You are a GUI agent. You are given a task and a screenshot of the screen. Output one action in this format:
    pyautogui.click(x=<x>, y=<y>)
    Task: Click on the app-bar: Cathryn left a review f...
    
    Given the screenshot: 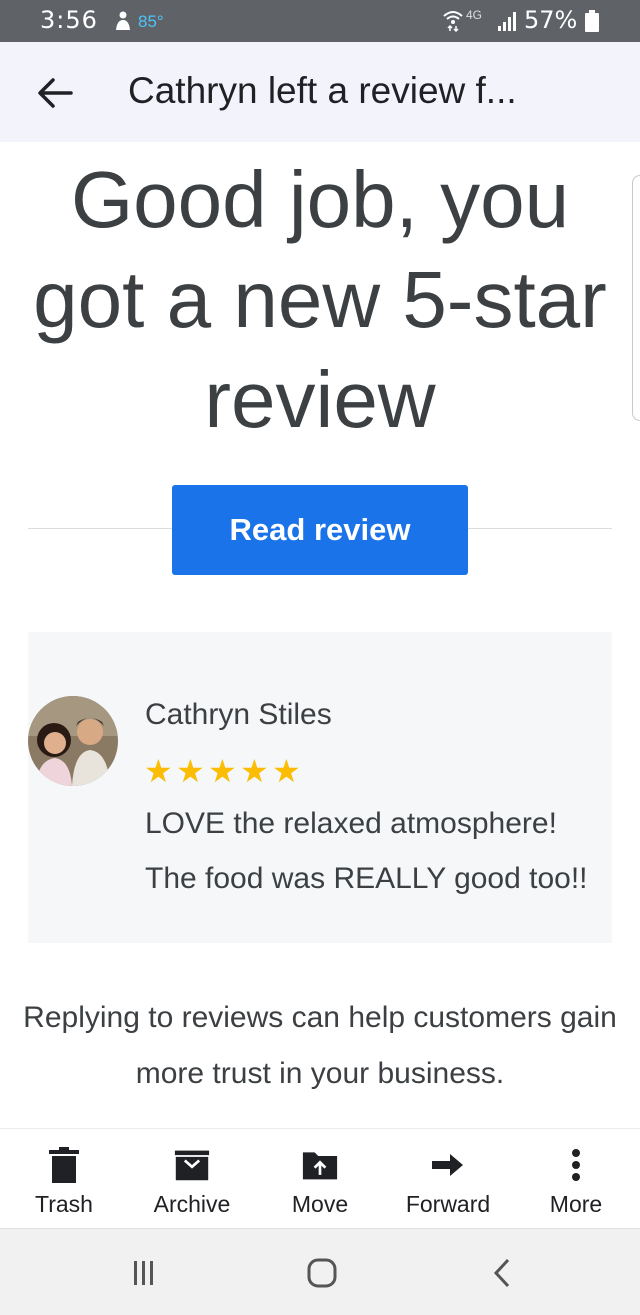 What is the action you would take?
    pyautogui.click(x=320, y=92)
    